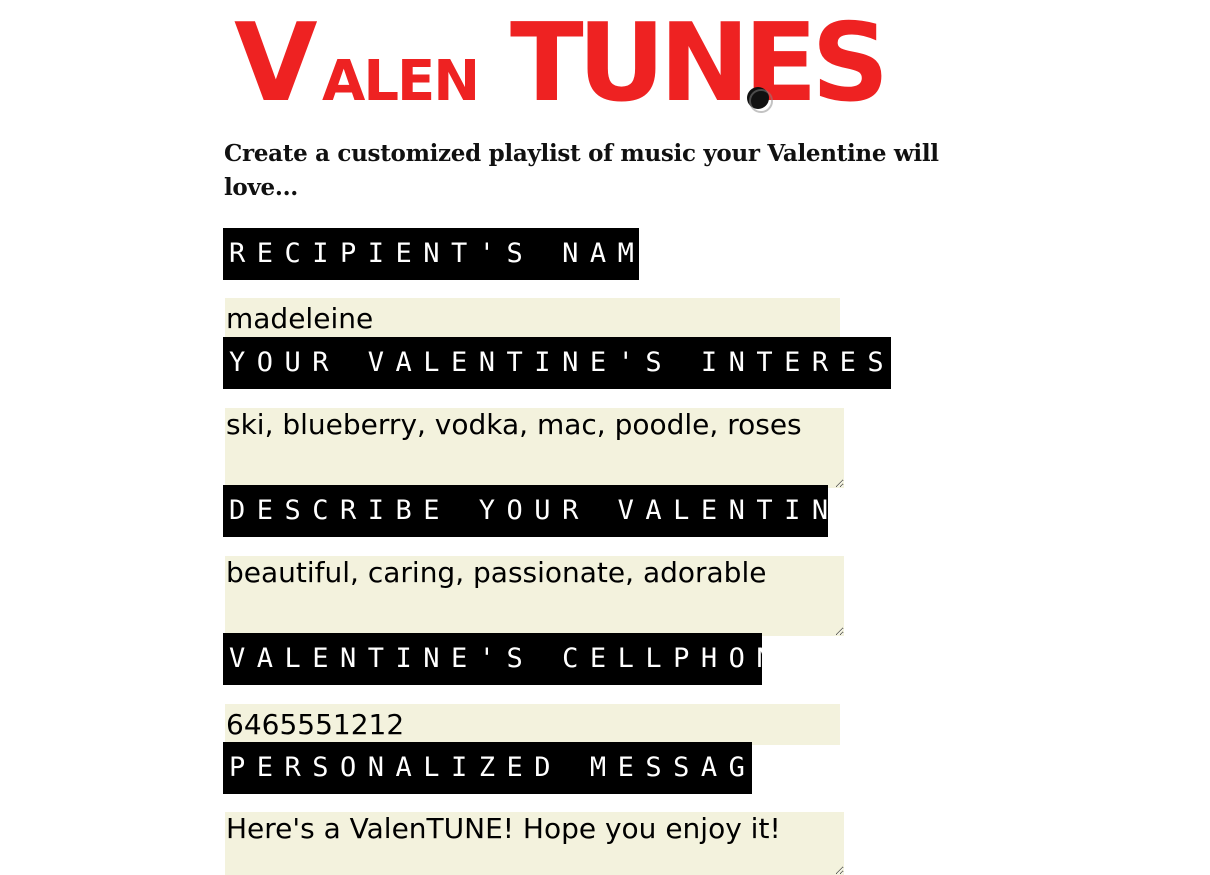  Describe the element at coordinates (557, 363) in the screenshot. I see `interests-label: Your Valentine's Interests:` at that location.